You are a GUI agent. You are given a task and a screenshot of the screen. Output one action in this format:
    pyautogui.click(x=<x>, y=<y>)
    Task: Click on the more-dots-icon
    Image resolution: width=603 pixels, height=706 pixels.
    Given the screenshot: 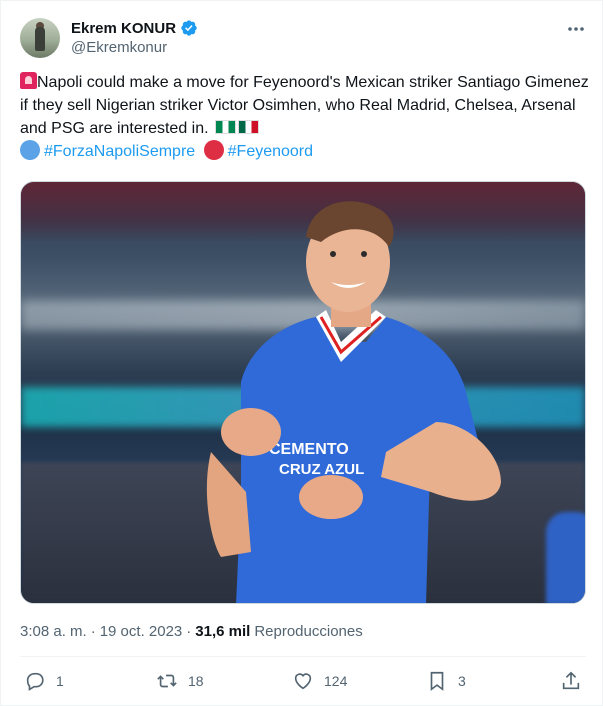 What is the action you would take?
    pyautogui.click(x=576, y=29)
    